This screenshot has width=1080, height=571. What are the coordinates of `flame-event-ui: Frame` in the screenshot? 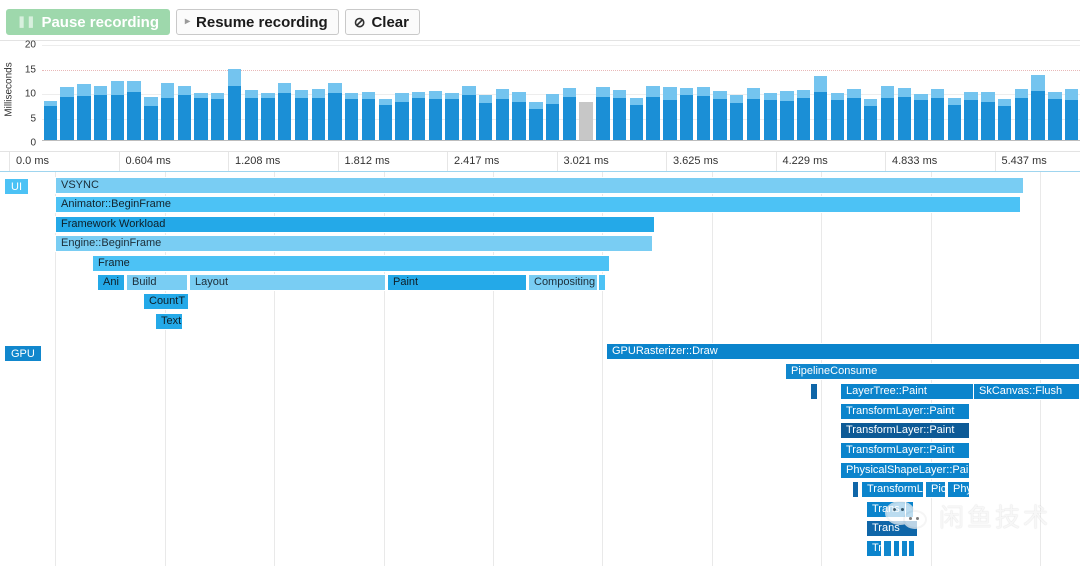 It's located at (351, 263).